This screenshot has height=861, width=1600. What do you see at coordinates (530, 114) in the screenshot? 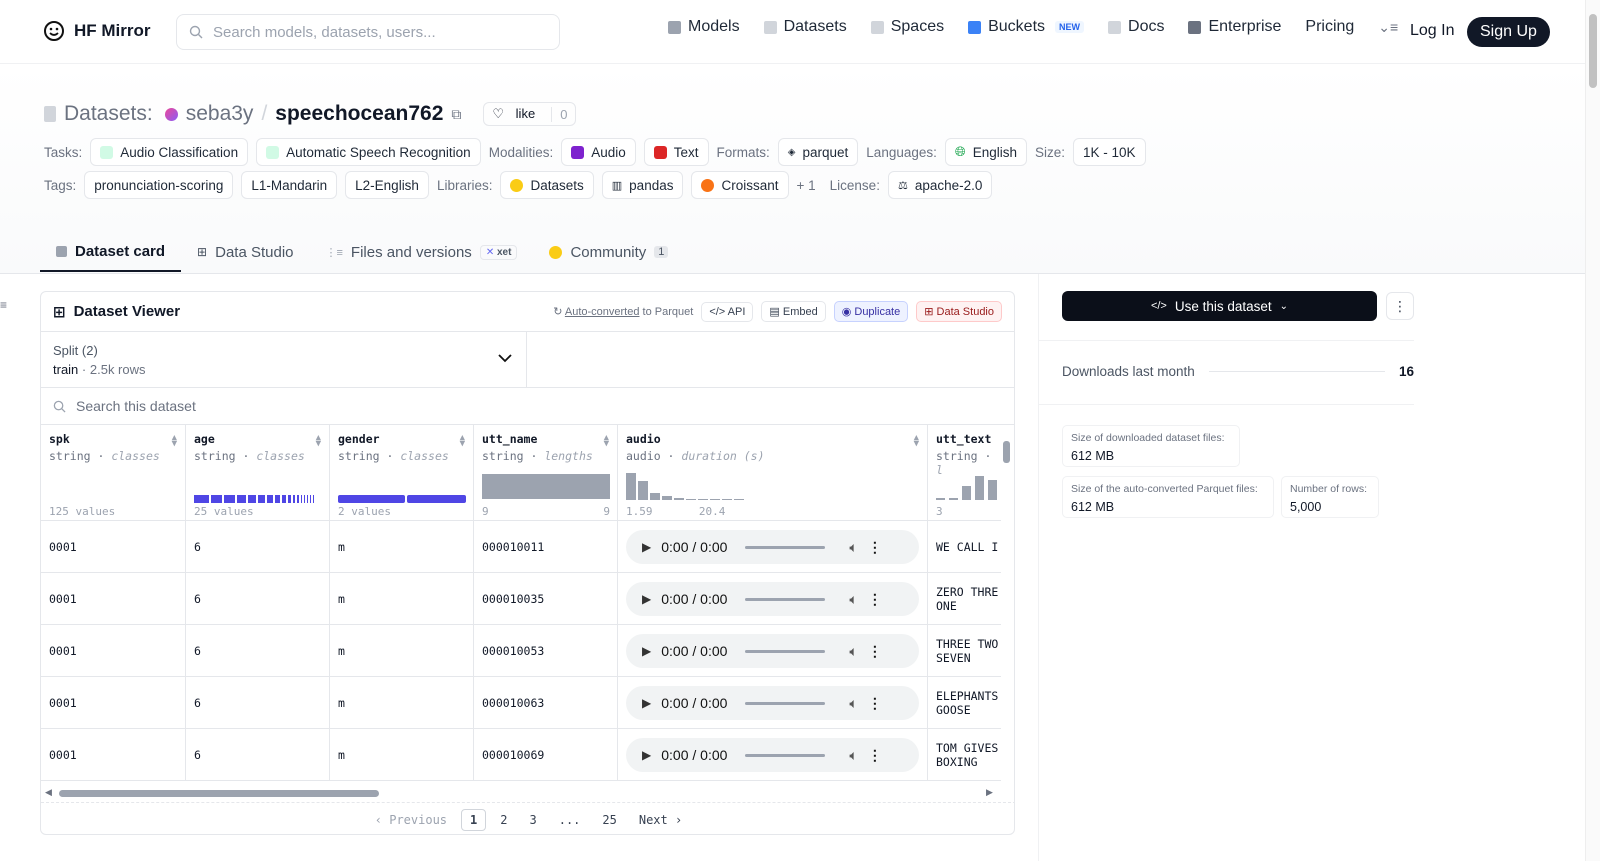
I see `like-button: ♡ like 0` at bounding box center [530, 114].